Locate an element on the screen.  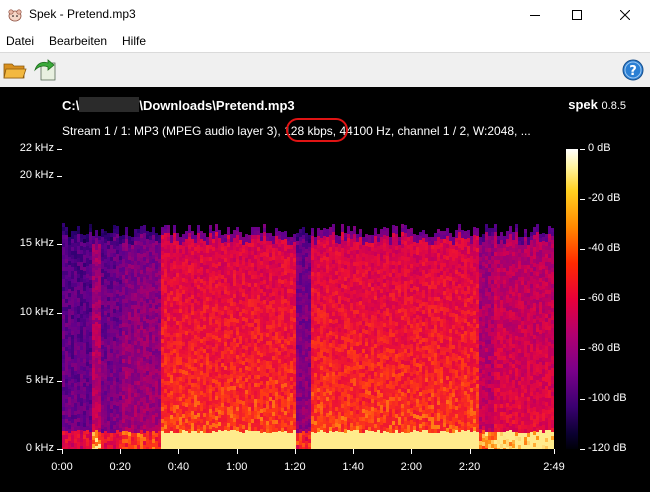
maximize-button is located at coordinates (577, 15).